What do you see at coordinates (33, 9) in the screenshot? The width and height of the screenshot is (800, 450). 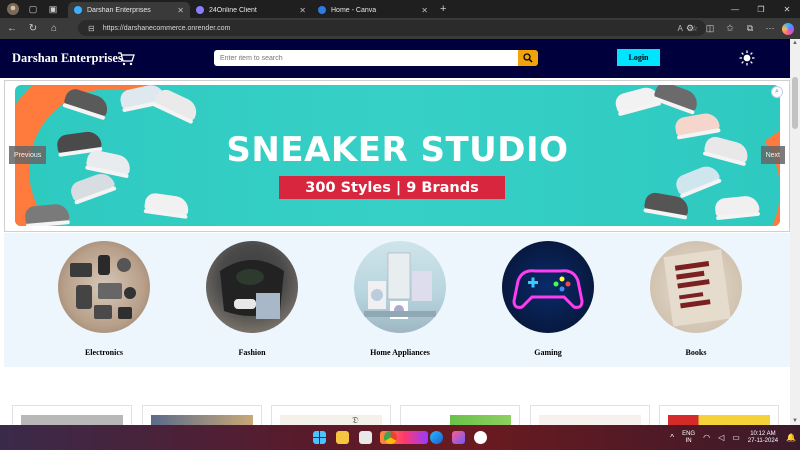 I see `workspaces-icon: ▢` at bounding box center [33, 9].